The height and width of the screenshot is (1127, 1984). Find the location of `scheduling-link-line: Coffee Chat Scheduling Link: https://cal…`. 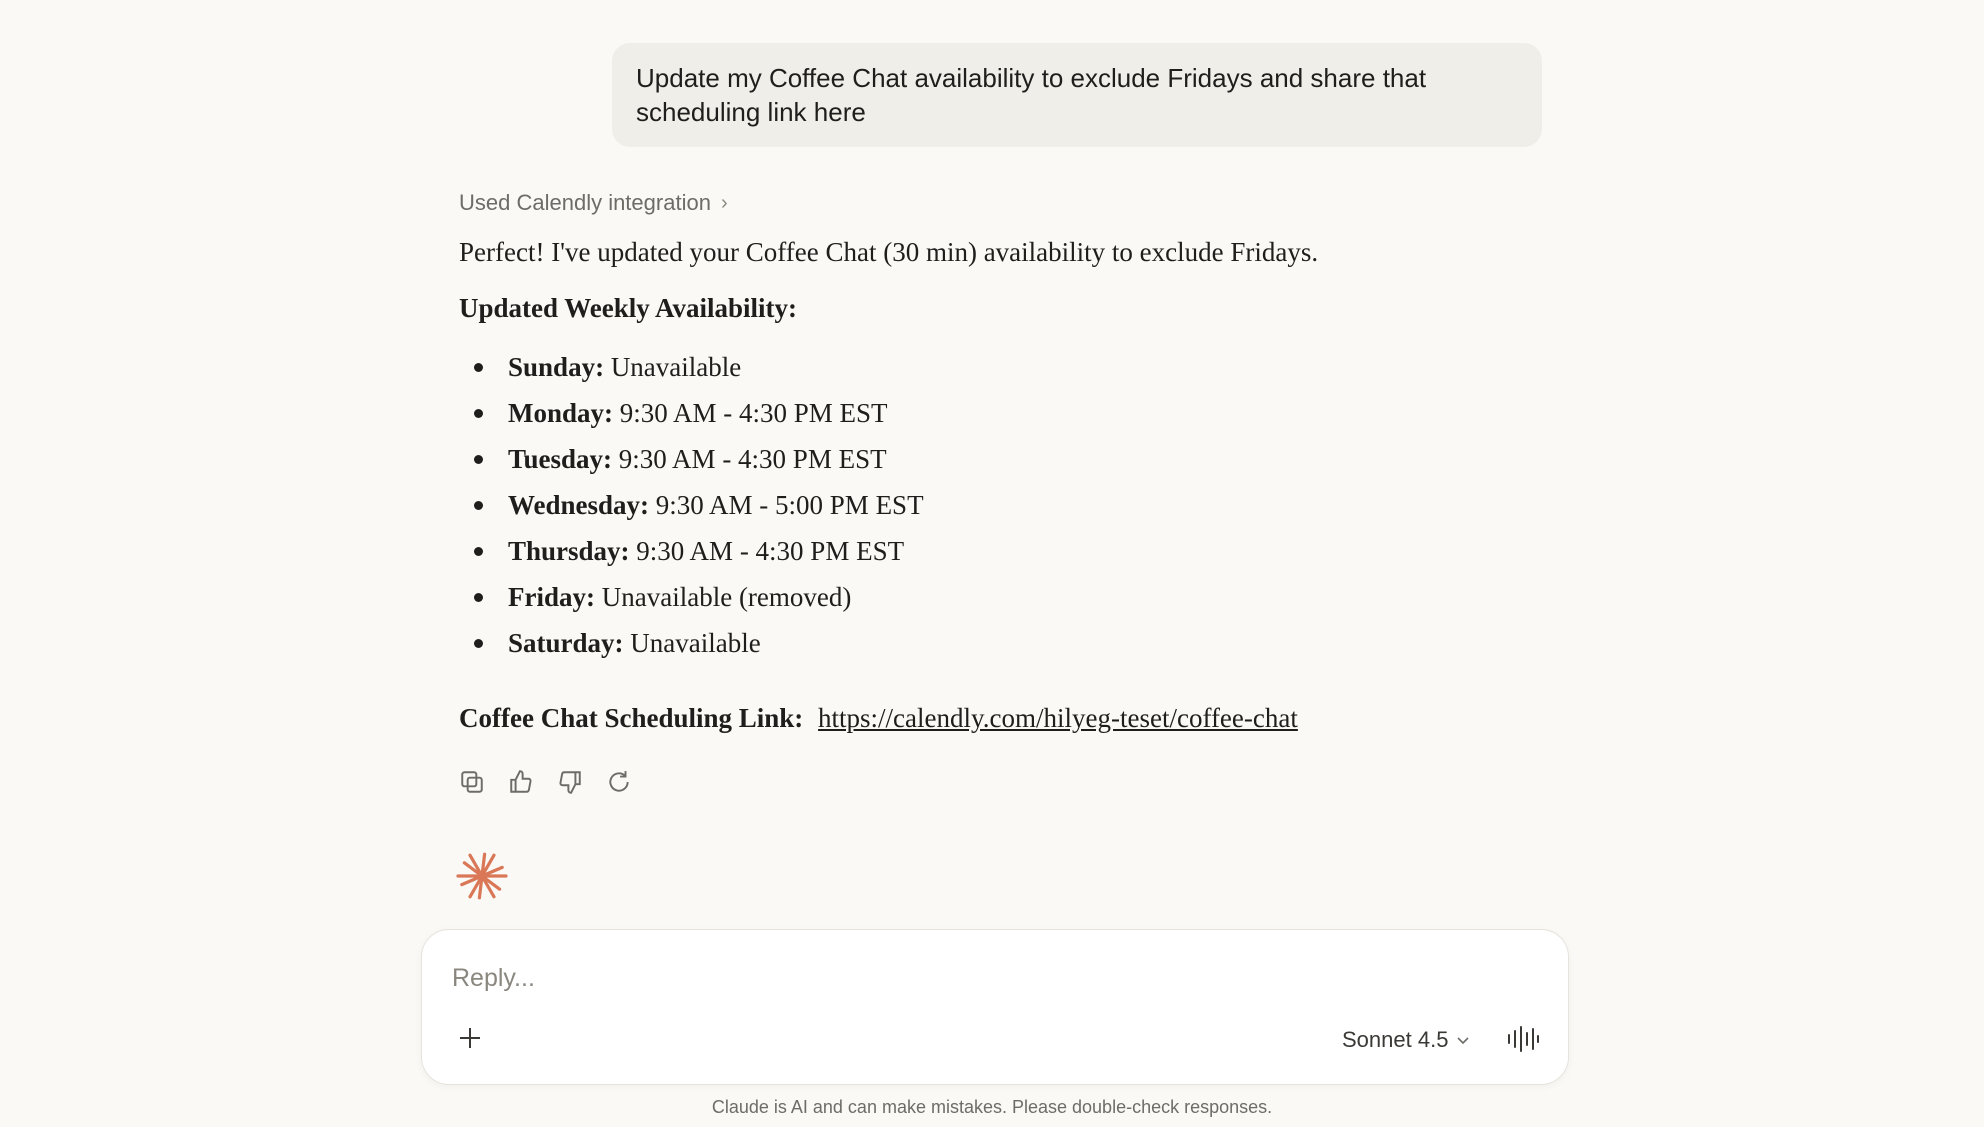

scheduling-link-line: Coffee Chat Scheduling Link: https://cal… is located at coordinates (1009, 718).